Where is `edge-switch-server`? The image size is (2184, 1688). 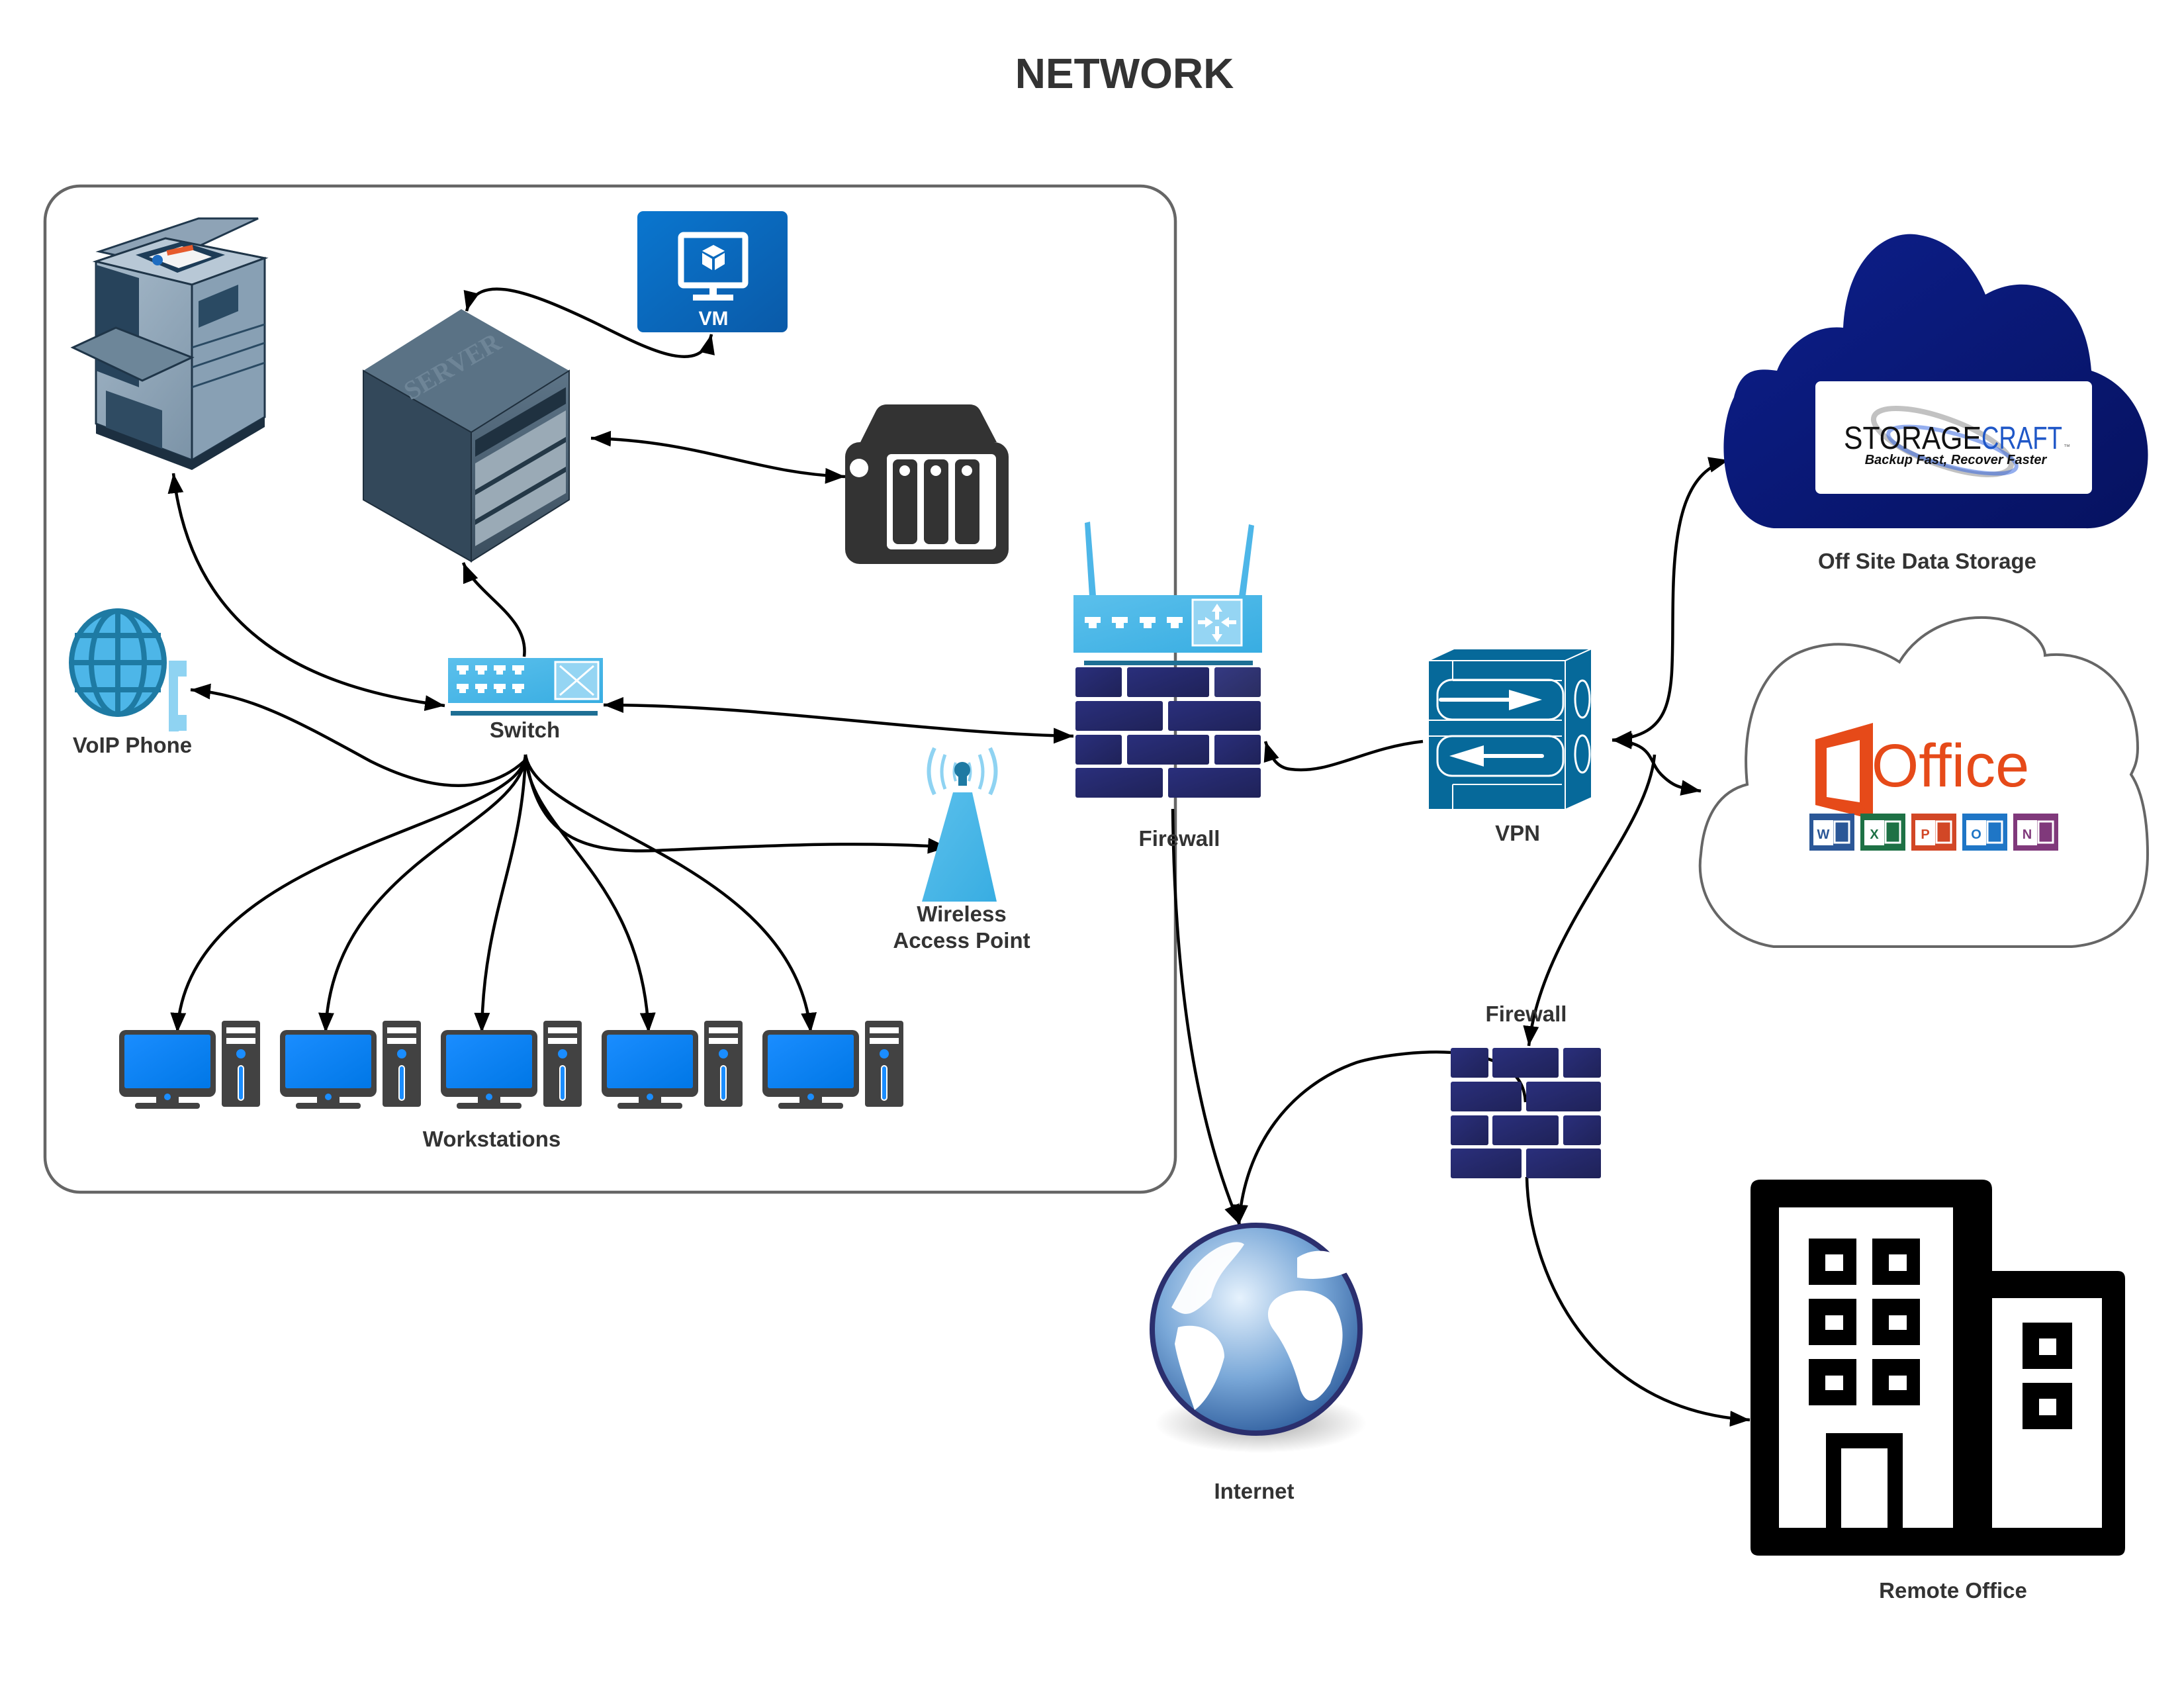
edge-switch-server is located at coordinates (493, 609).